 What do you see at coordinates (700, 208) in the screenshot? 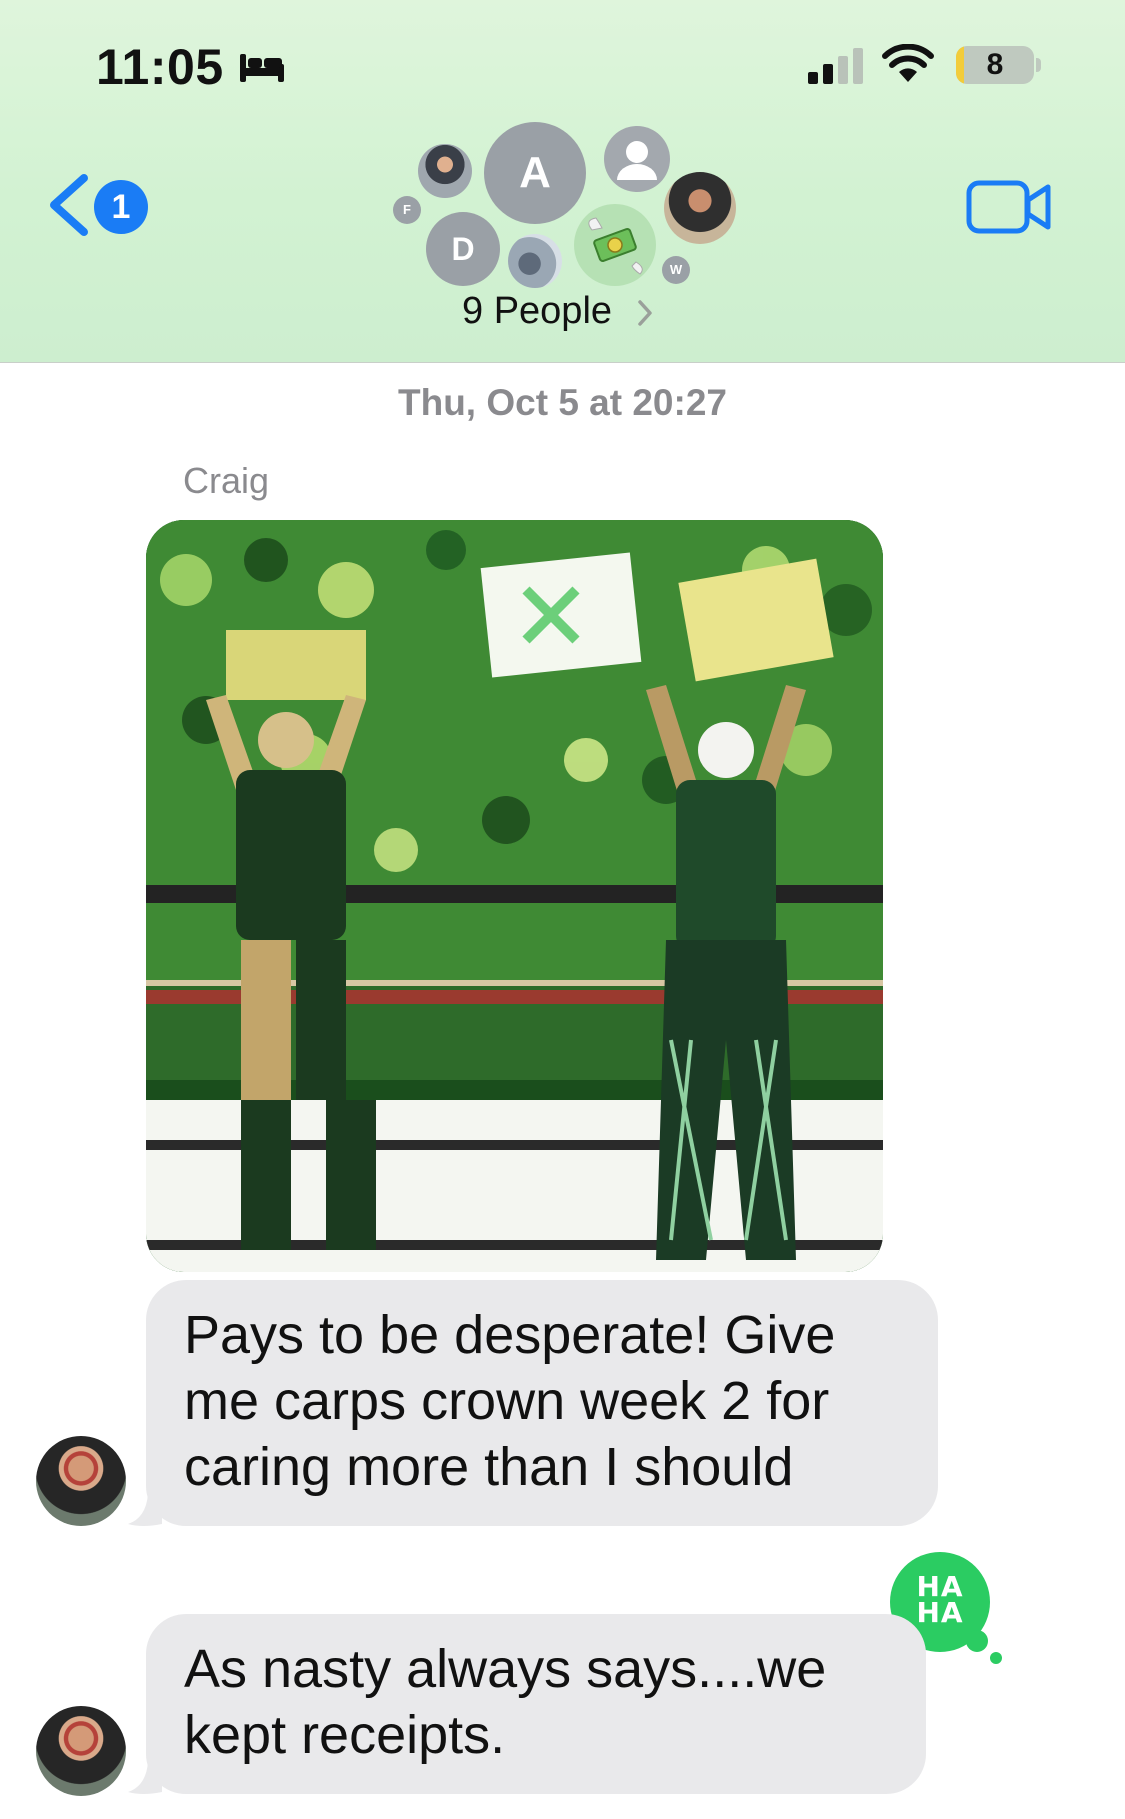
I see `member-avatar-craig` at bounding box center [700, 208].